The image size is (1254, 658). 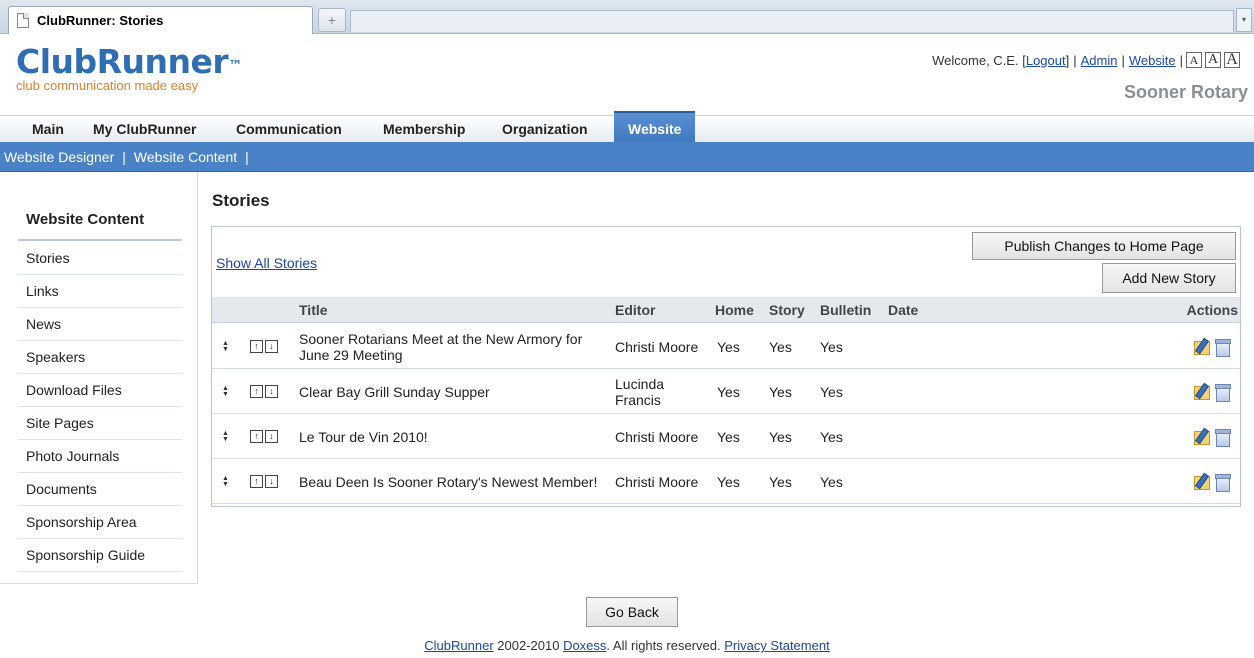 What do you see at coordinates (424, 129) in the screenshot?
I see `nav-membership: Membership` at bounding box center [424, 129].